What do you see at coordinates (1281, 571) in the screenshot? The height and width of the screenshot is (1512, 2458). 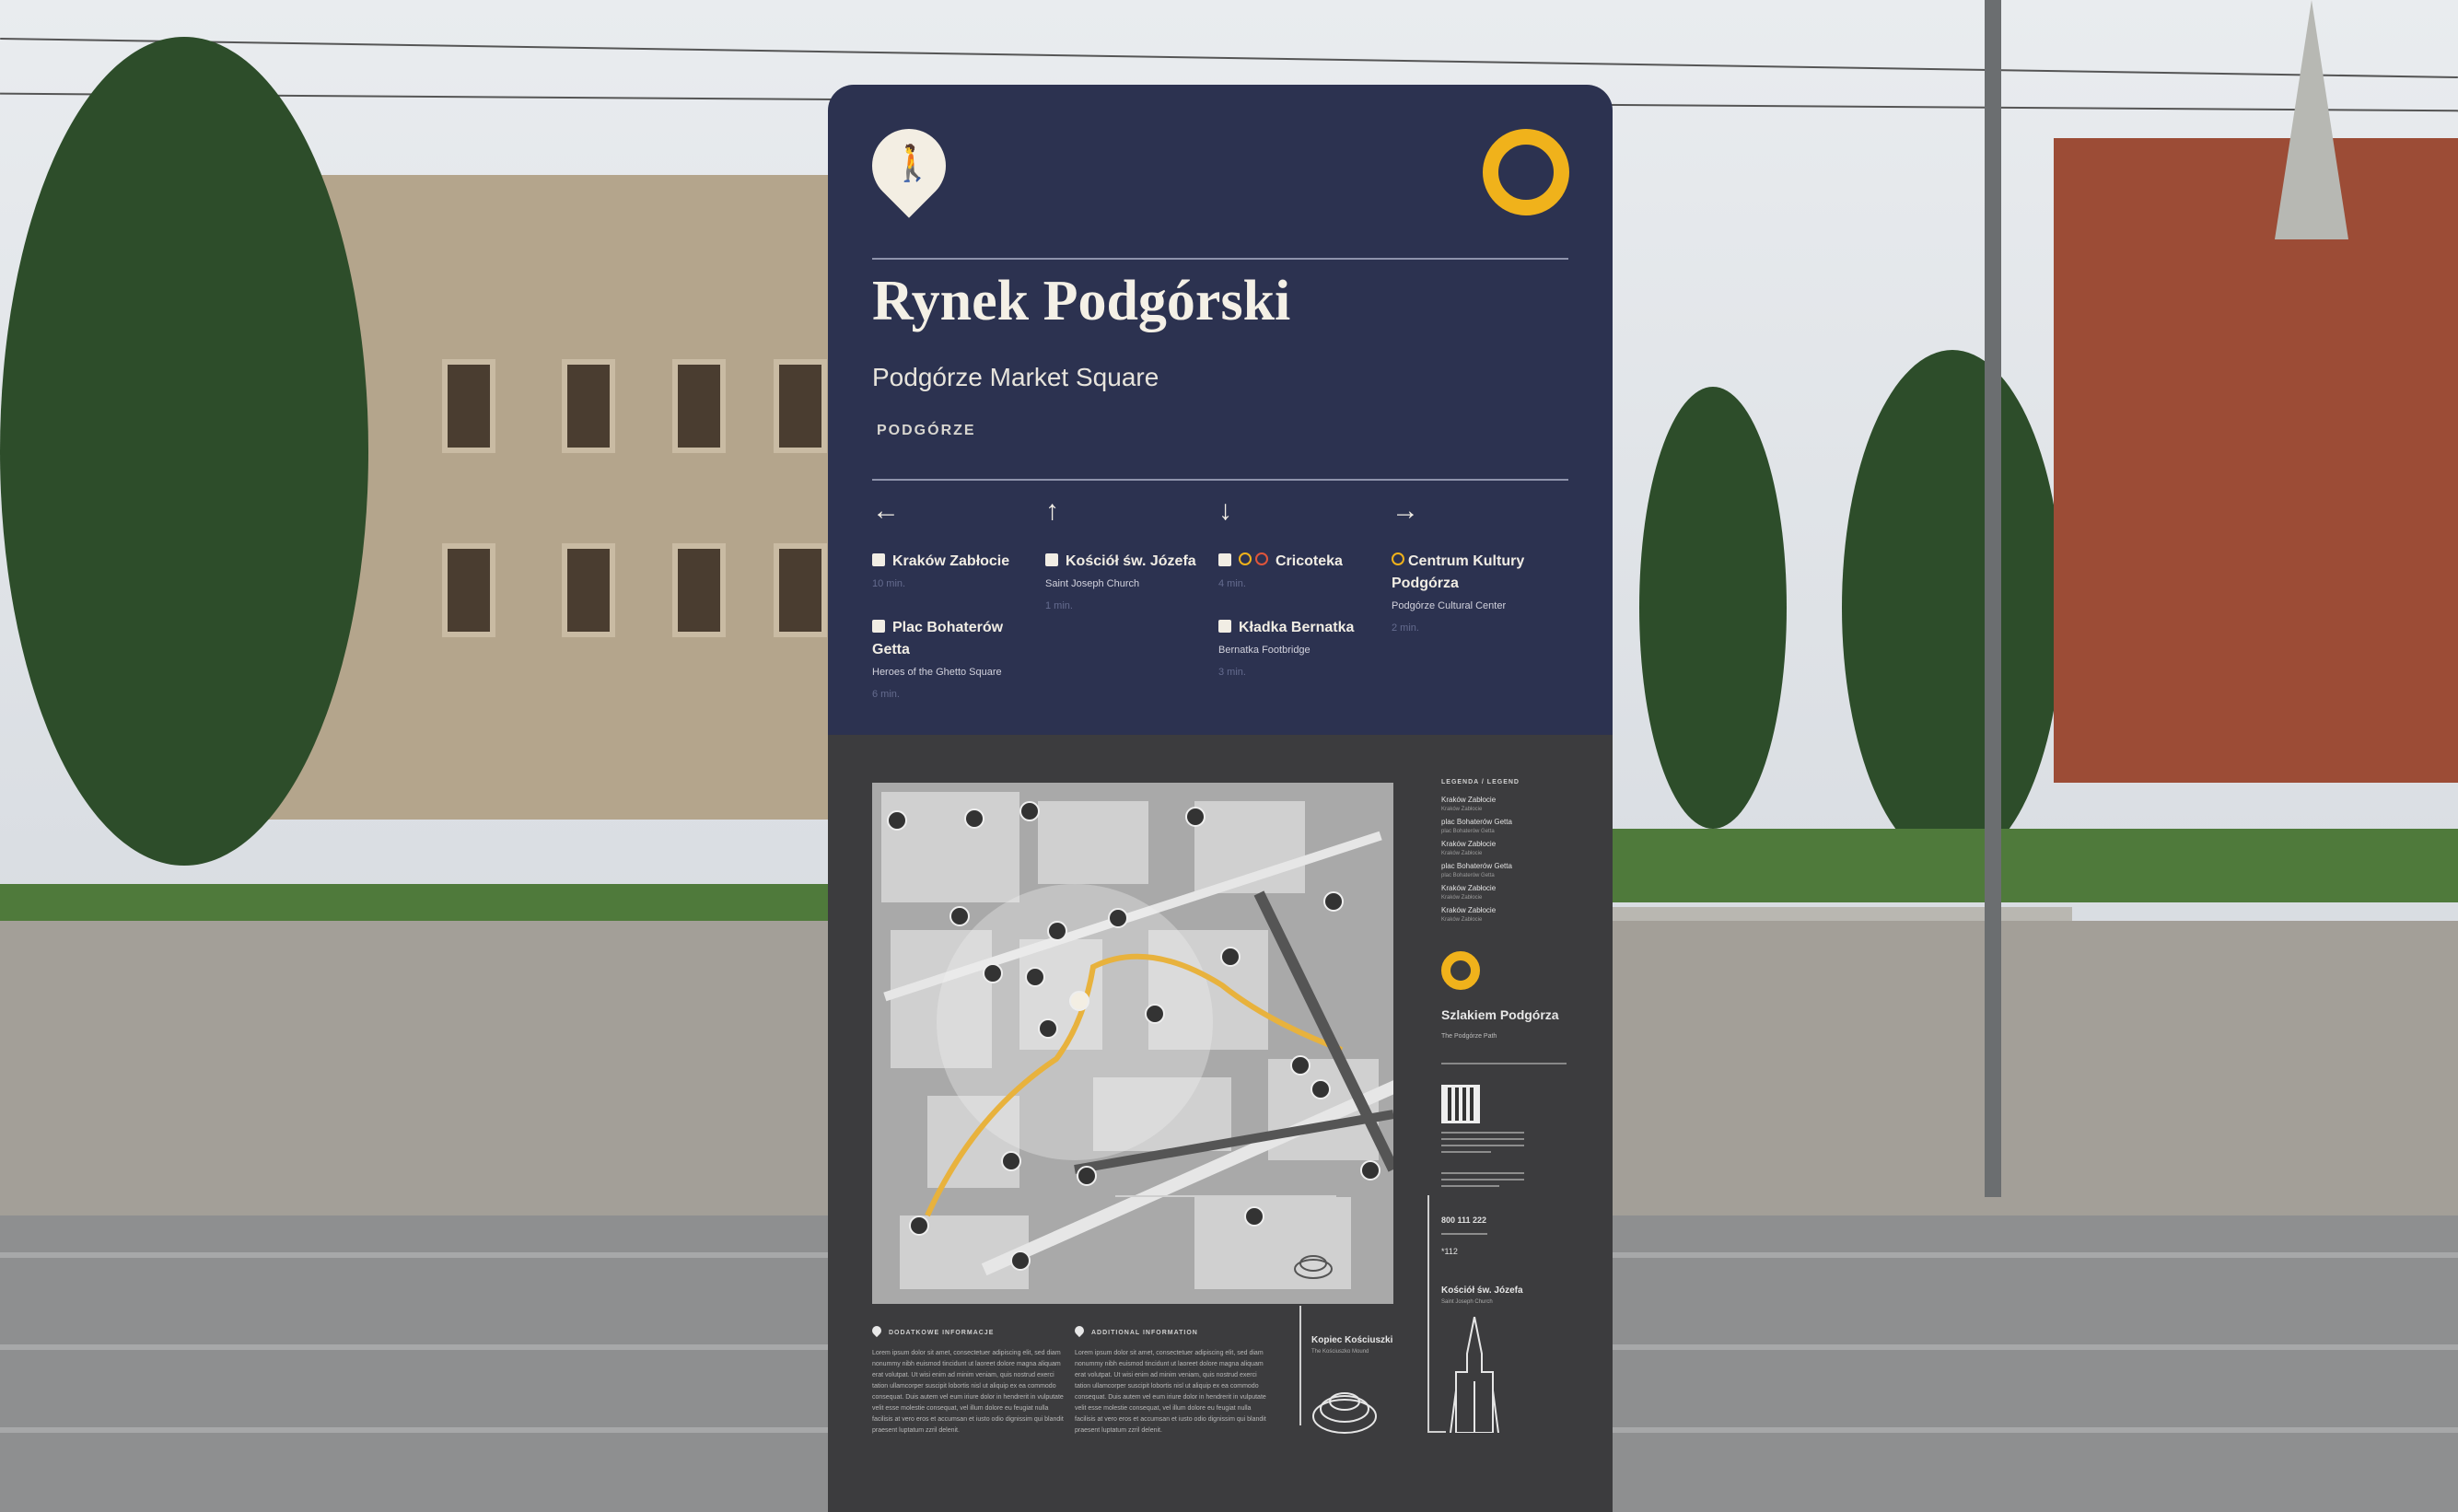 I see `destination-cricoteka: Cricoteka 4 min.` at bounding box center [1281, 571].